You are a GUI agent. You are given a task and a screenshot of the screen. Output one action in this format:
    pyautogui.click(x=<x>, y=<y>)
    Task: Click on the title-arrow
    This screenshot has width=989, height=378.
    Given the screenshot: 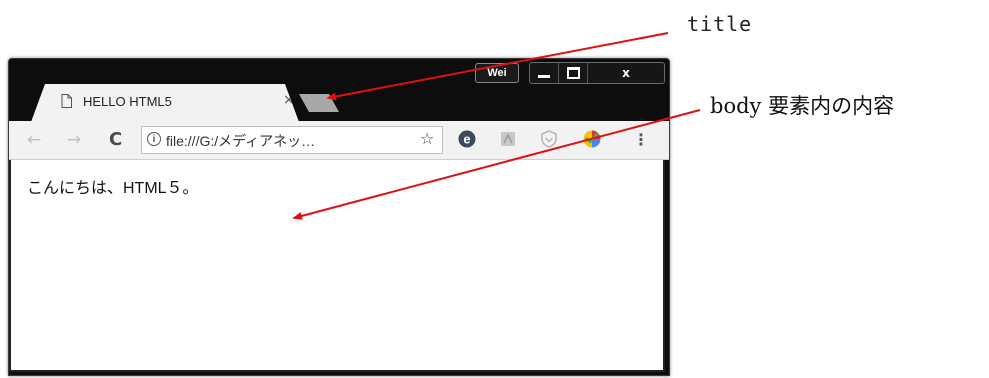 What is the action you would take?
    pyautogui.click(x=497, y=66)
    